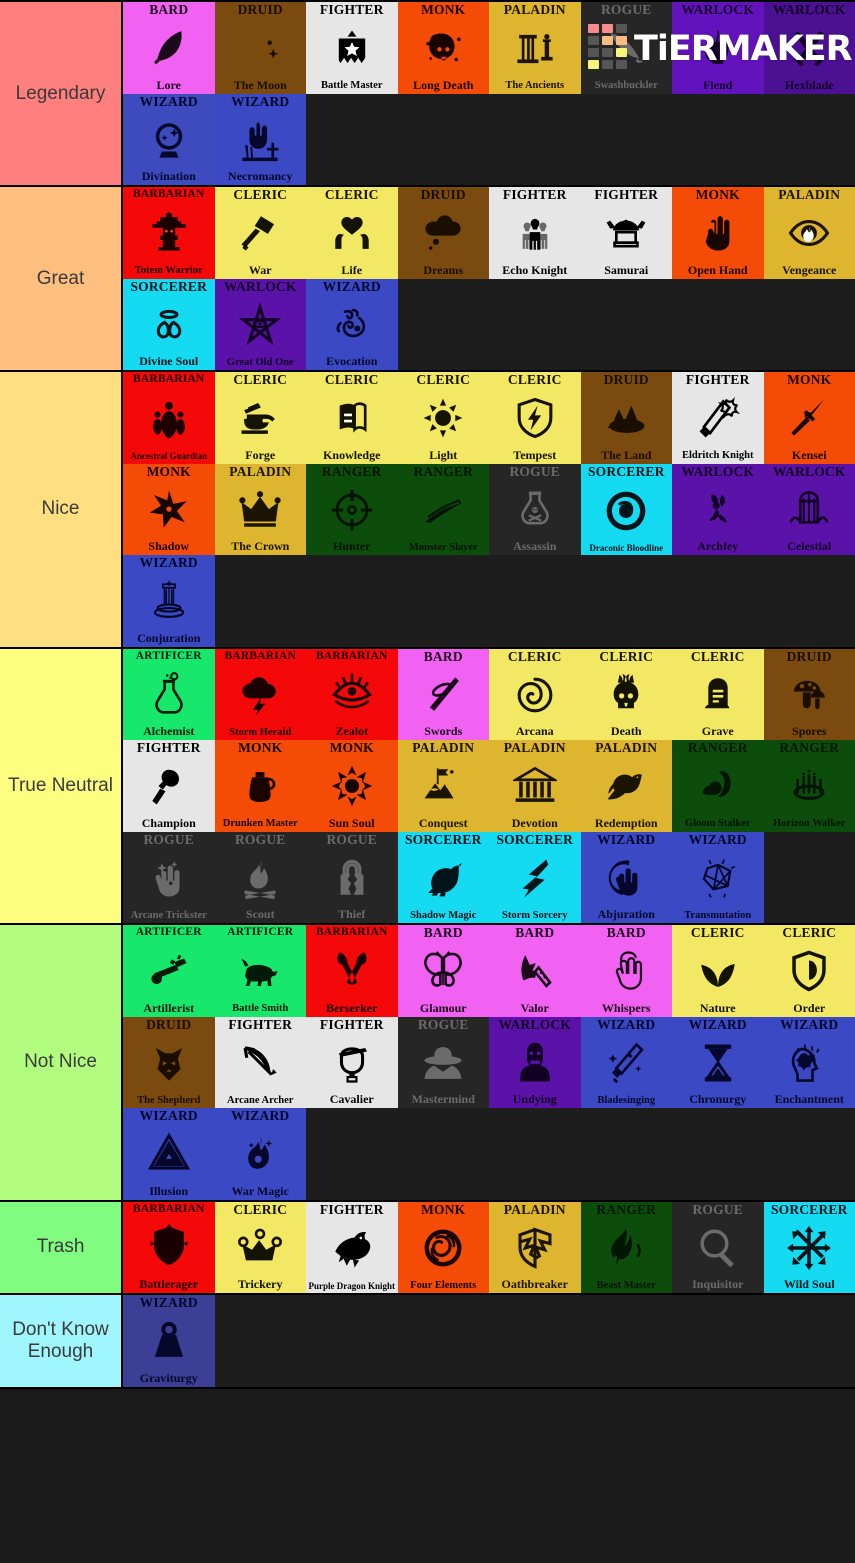 This screenshot has width=855, height=1563. Describe the element at coordinates (626, 418) in the screenshot. I see `subclass-card: DRUID The Land` at that location.